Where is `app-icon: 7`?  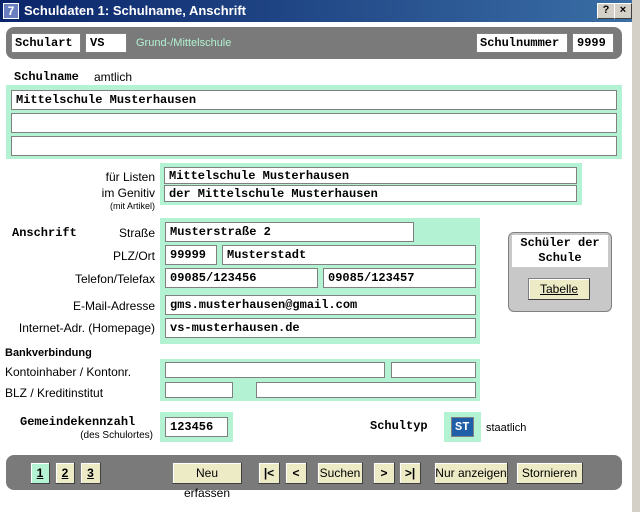 app-icon: 7 is located at coordinates (11, 11).